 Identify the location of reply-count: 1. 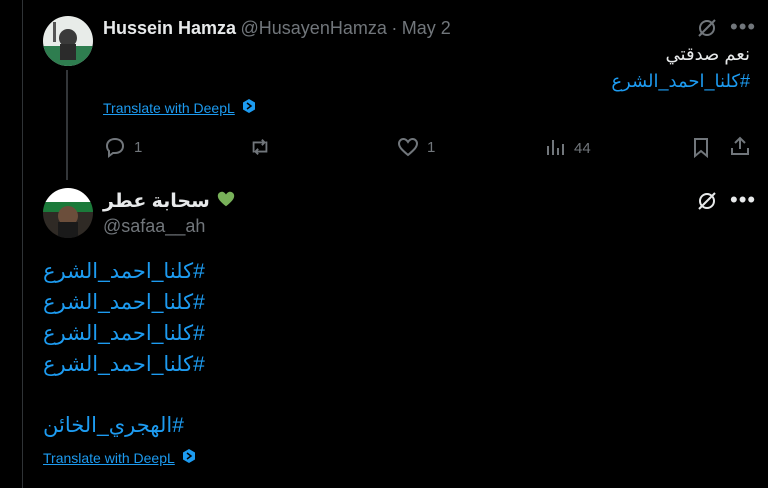
(138, 147).